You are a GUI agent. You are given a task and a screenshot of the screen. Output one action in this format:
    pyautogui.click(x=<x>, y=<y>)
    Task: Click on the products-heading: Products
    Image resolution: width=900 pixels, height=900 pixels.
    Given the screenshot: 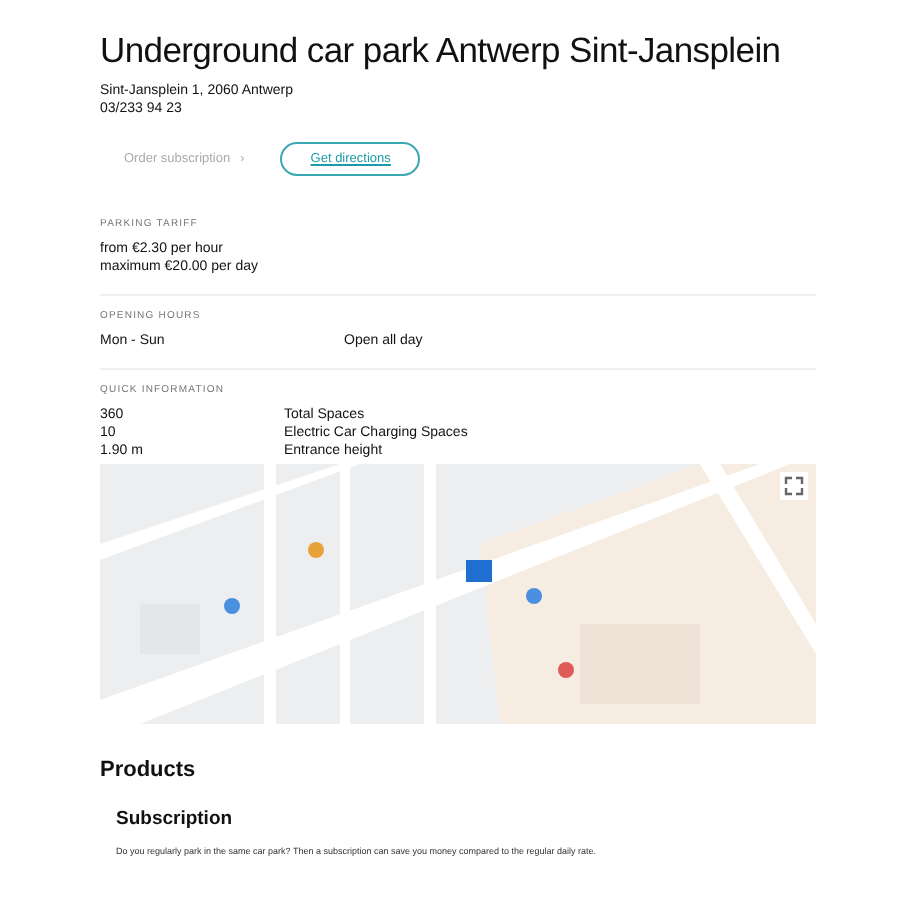 What is the action you would take?
    pyautogui.click(x=149, y=770)
    